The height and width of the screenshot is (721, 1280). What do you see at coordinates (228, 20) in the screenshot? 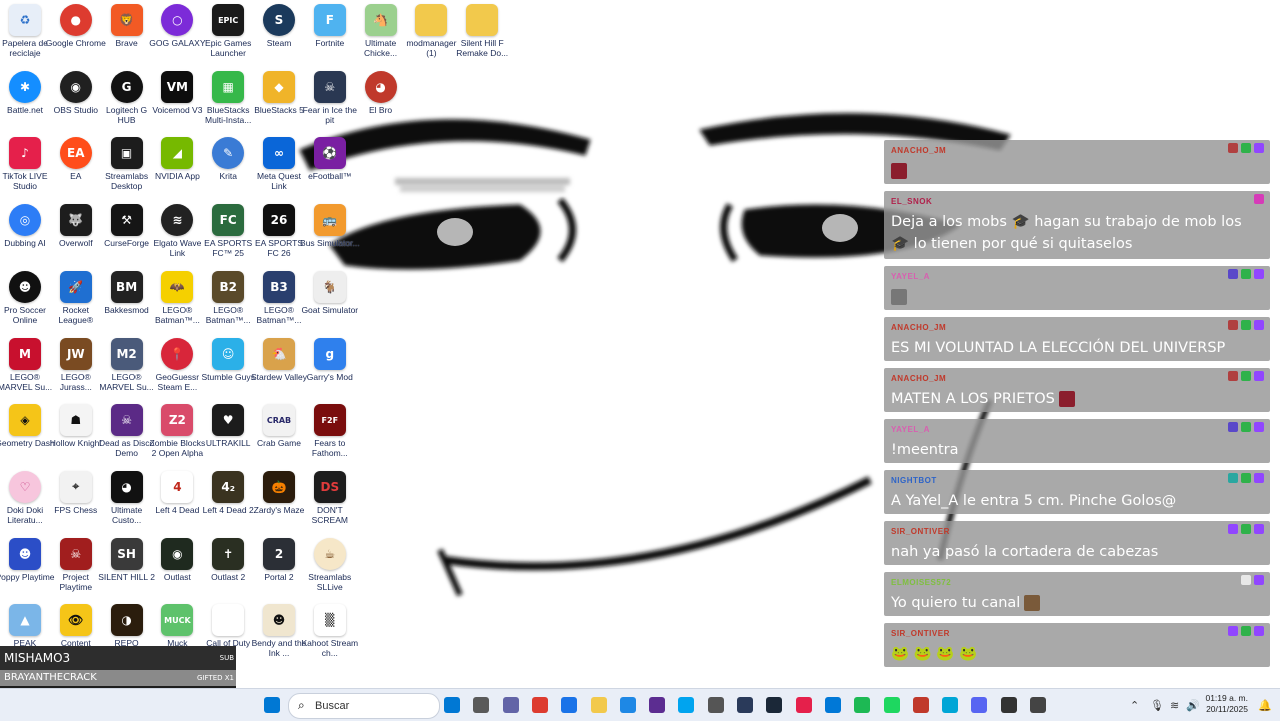
I see `app-icon: EPIC` at bounding box center [228, 20].